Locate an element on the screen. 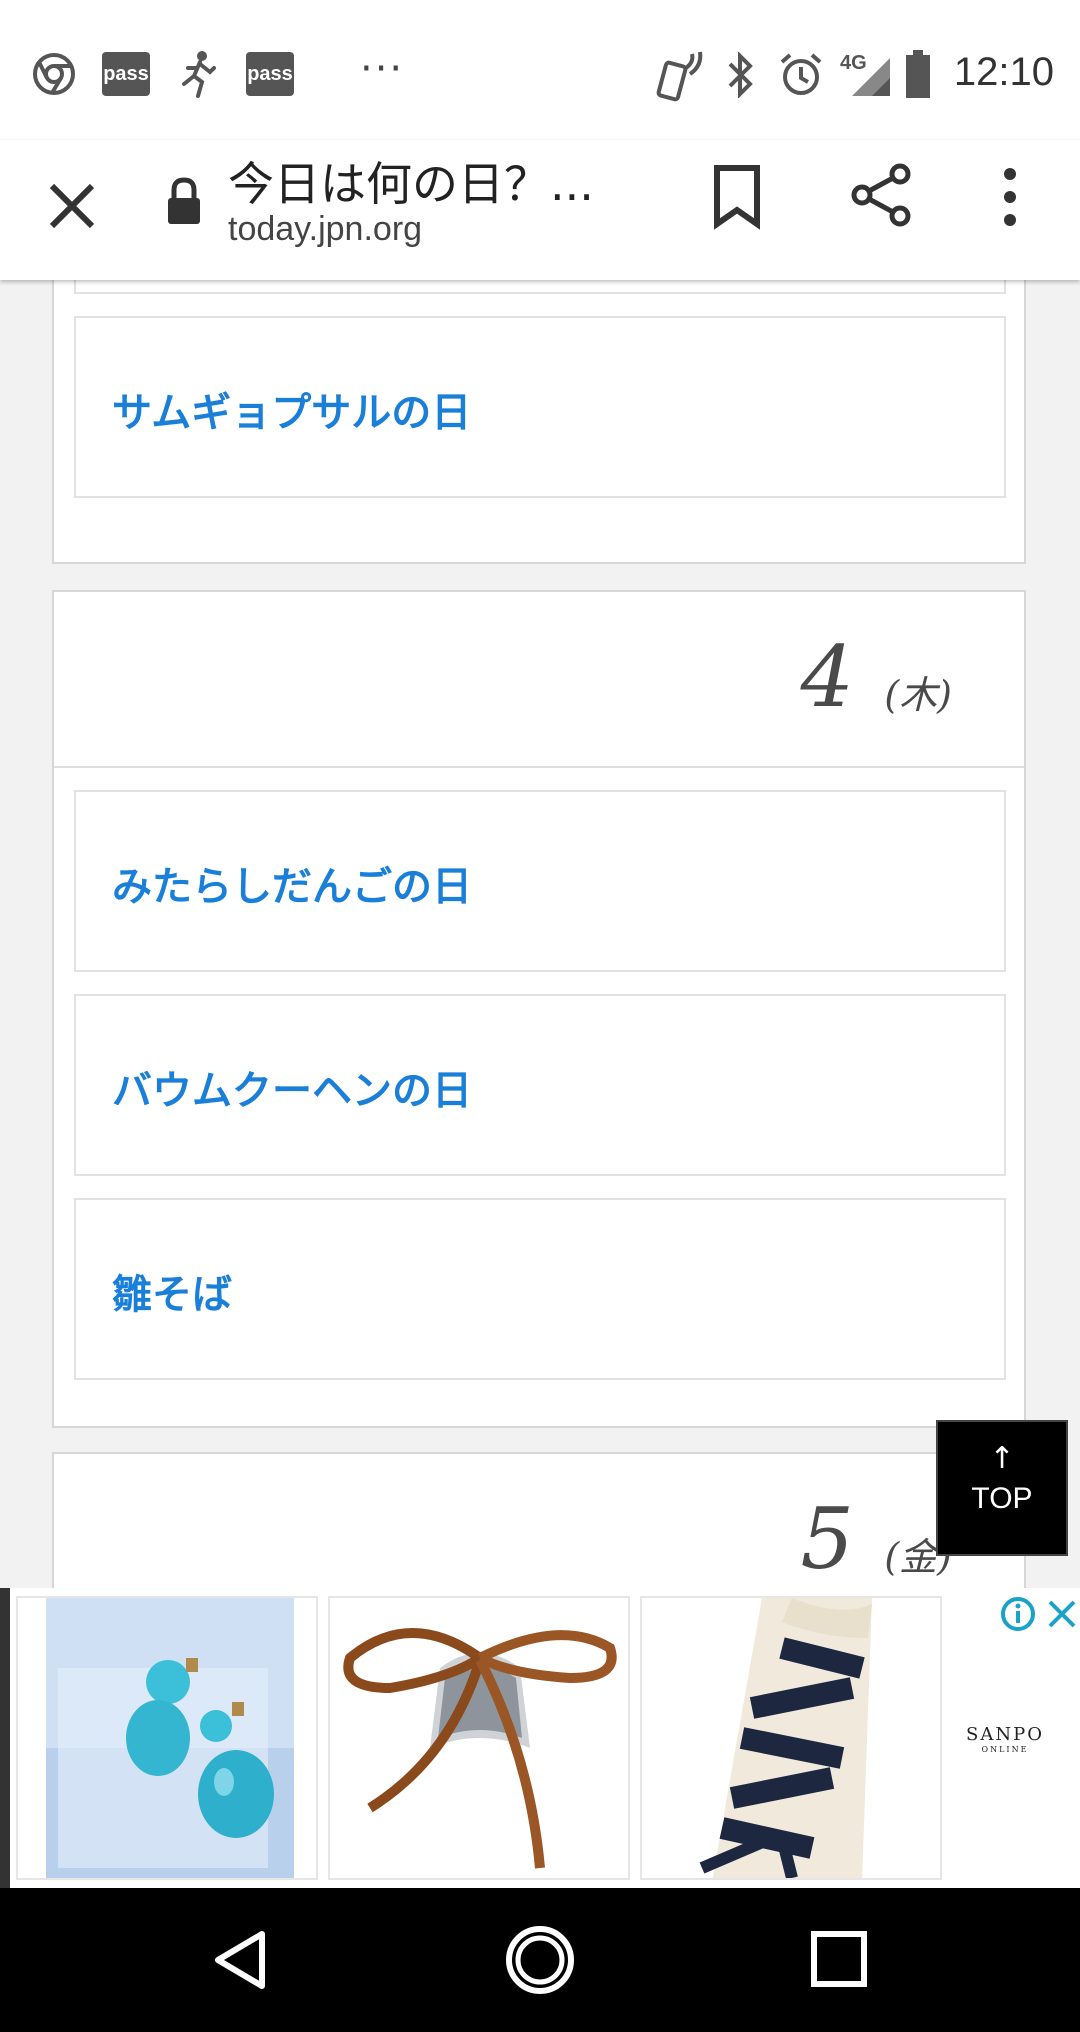 The width and height of the screenshot is (1080, 2032). ad-close-icon is located at coordinates (1062, 1614).